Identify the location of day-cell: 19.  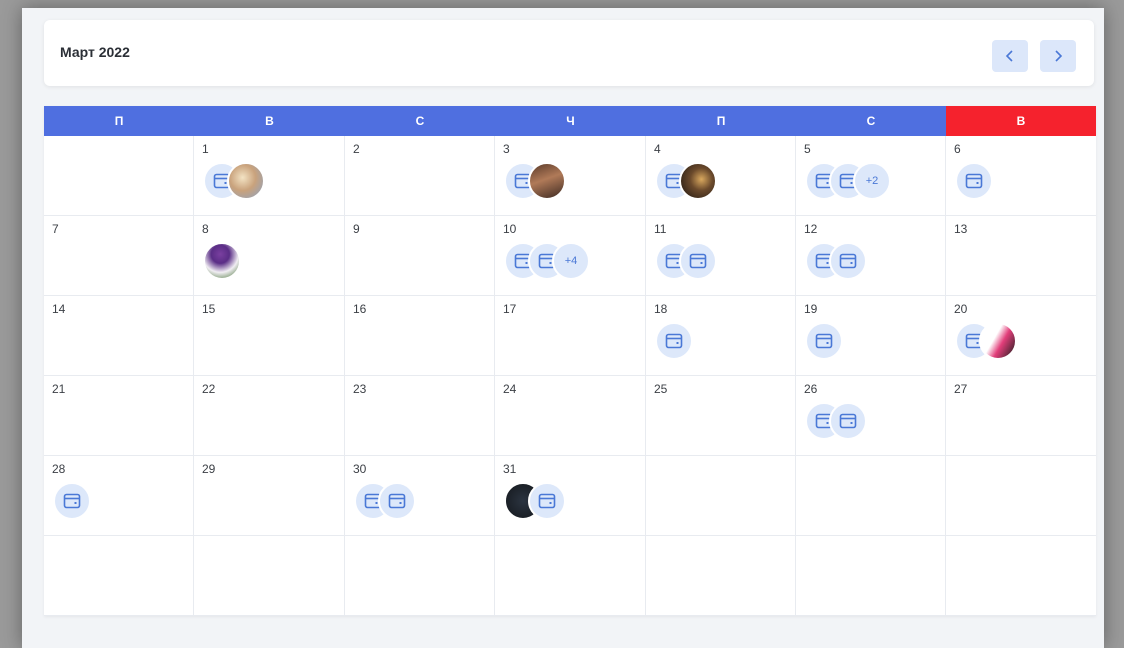
(871, 336).